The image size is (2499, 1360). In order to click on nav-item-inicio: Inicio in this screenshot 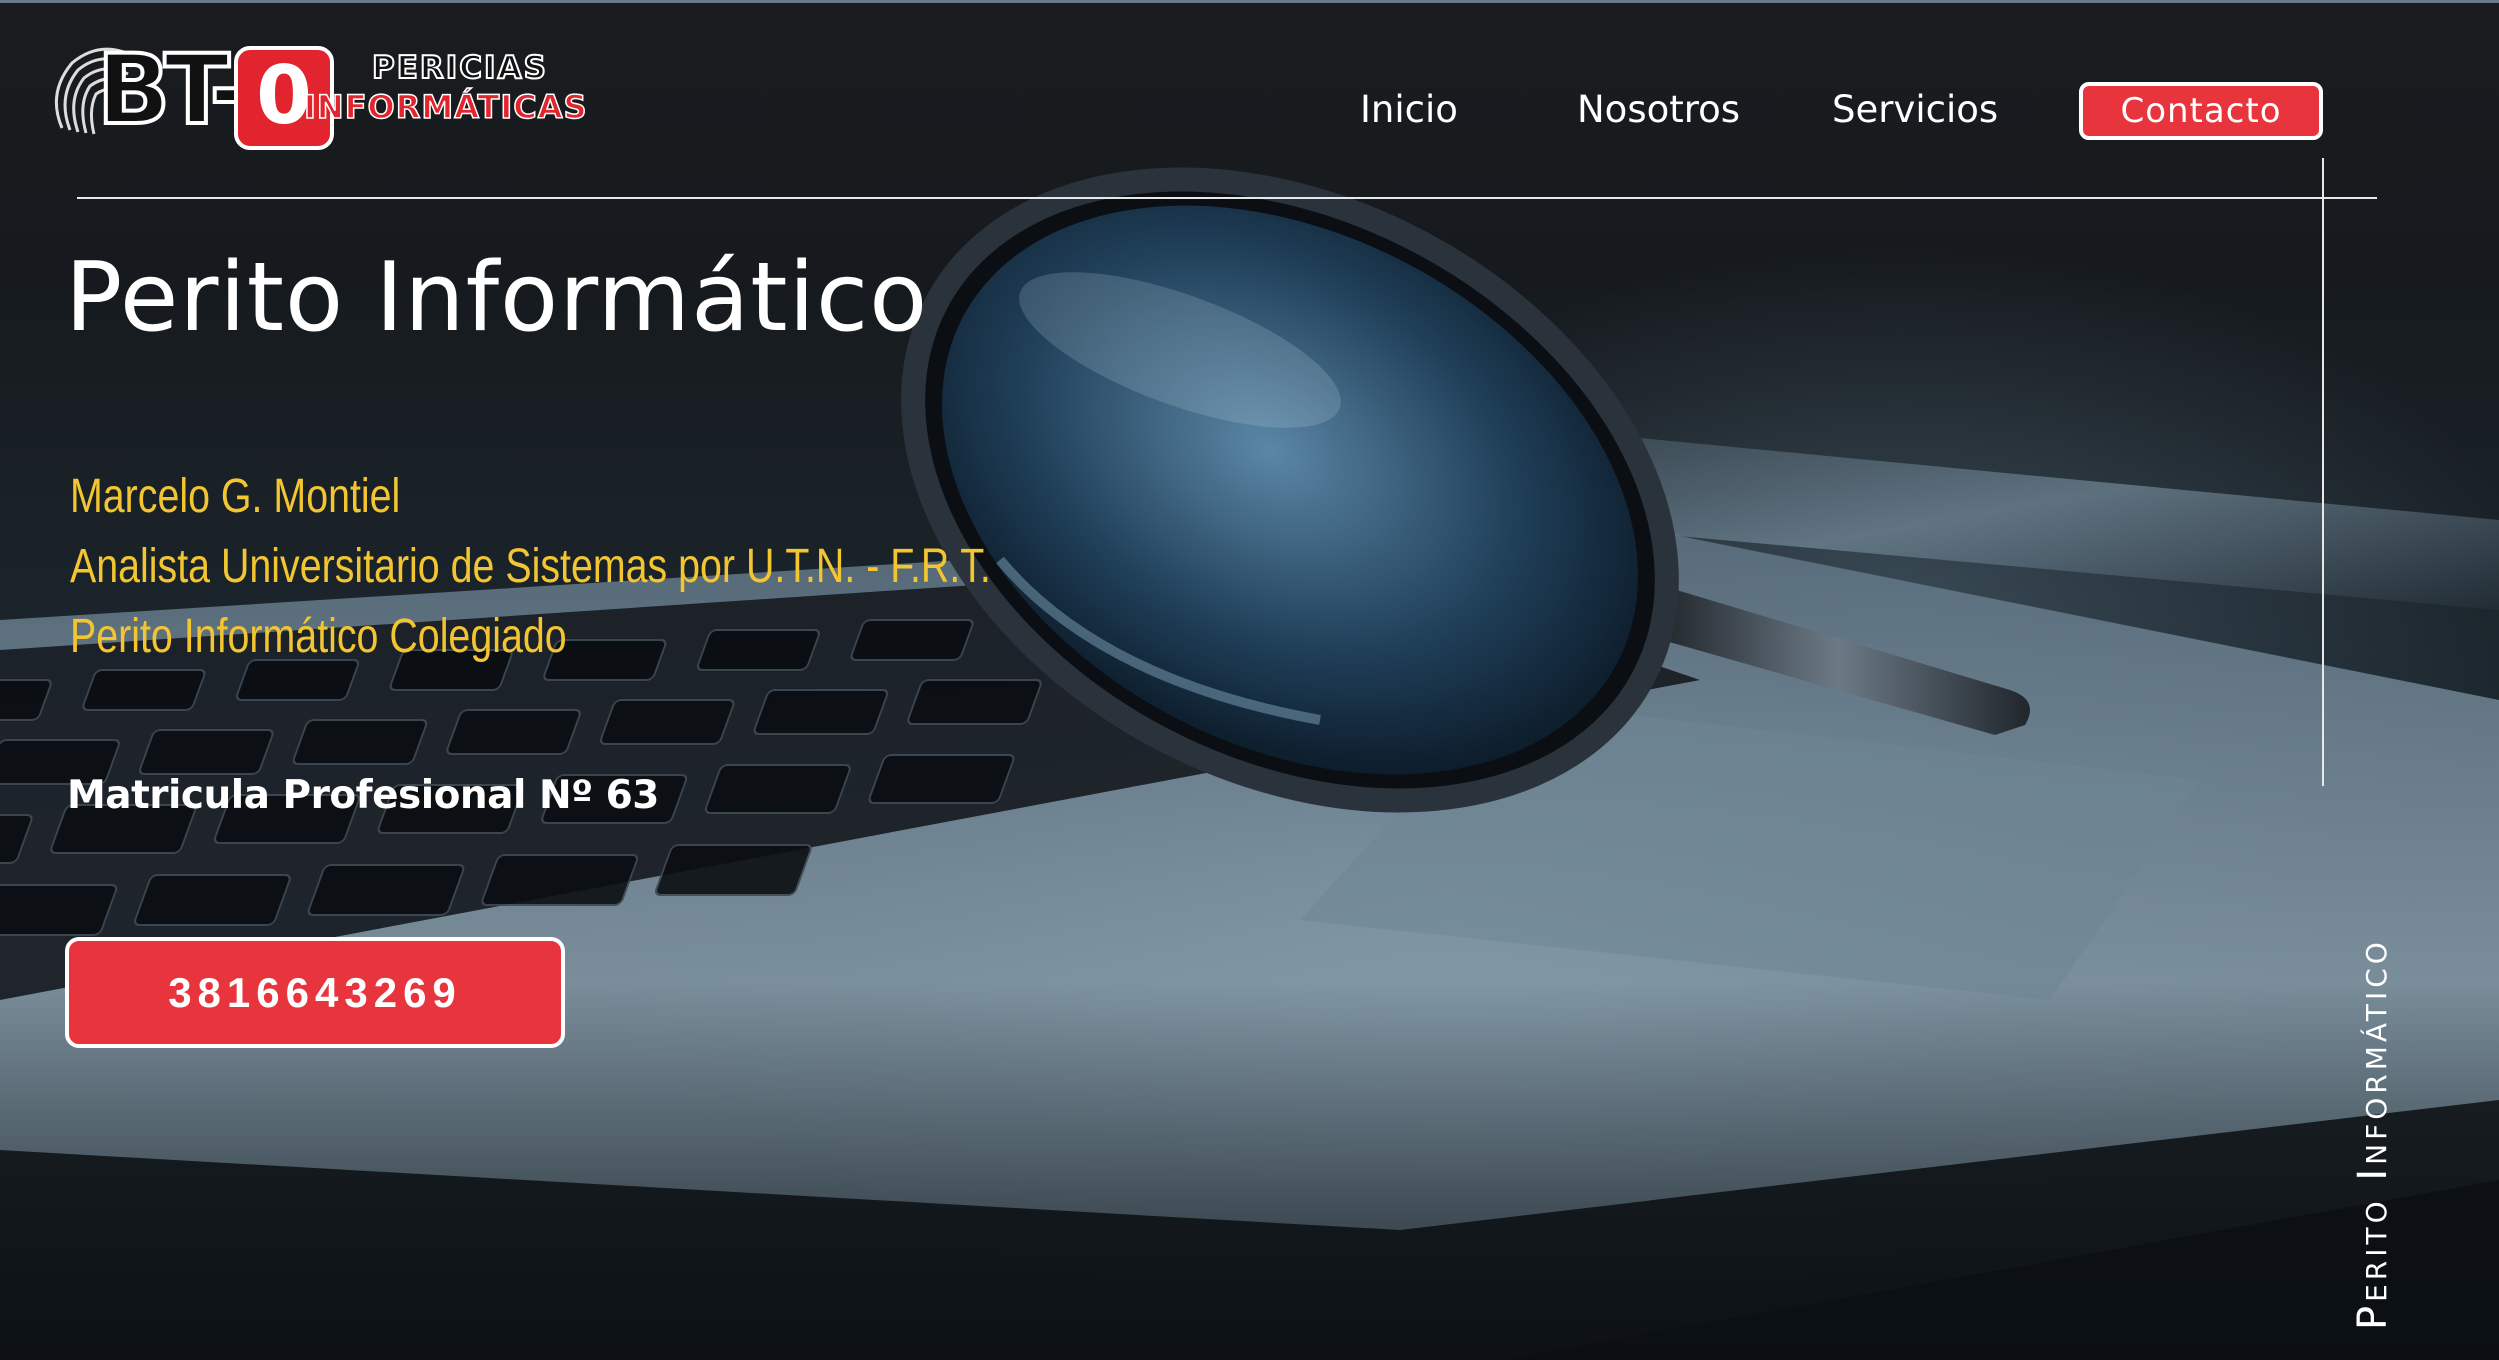, I will do `click(1409, 109)`.